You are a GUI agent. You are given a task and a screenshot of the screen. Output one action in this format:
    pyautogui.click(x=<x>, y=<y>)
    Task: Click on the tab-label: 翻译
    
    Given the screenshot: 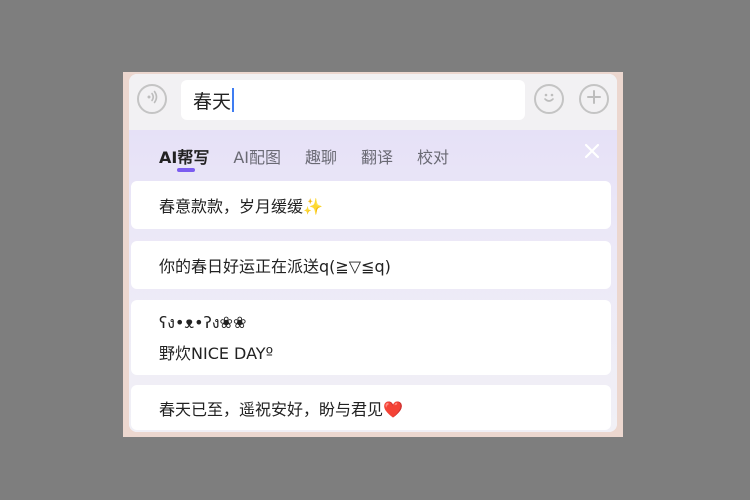 What is the action you would take?
    pyautogui.click(x=377, y=157)
    